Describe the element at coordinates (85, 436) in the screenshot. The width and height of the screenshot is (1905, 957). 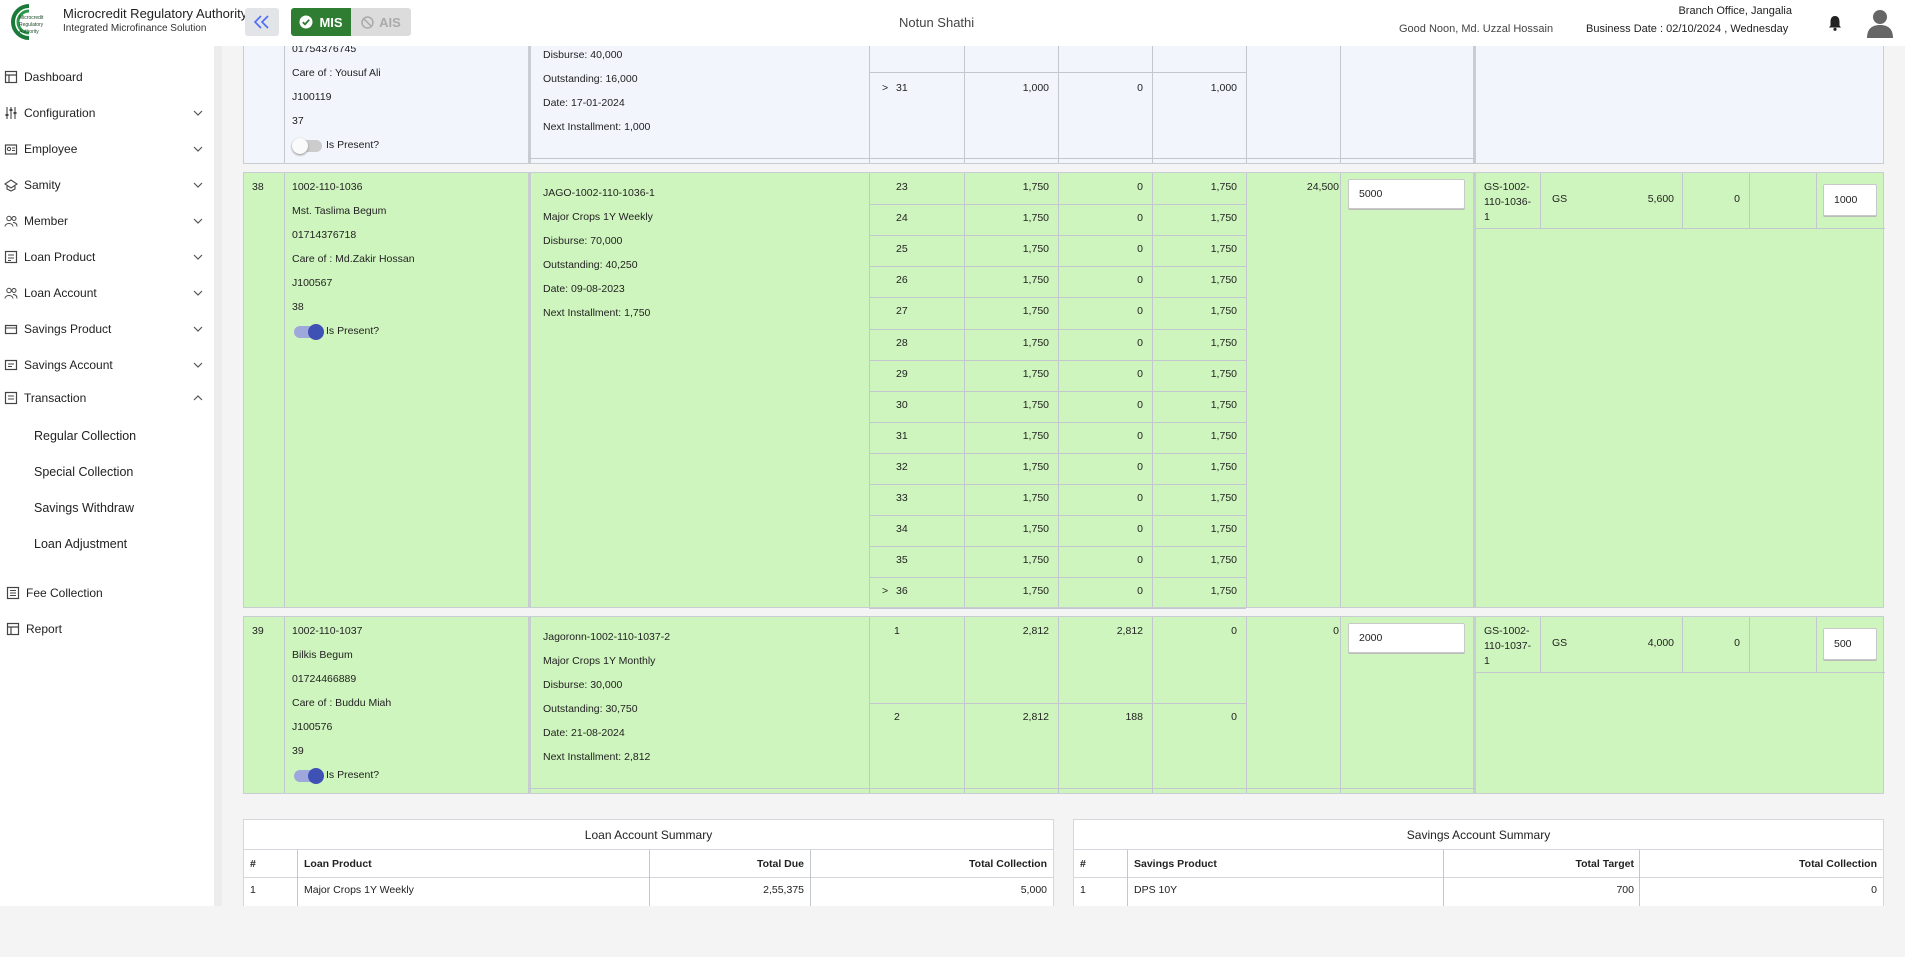
I see `sidebar-subitem-regular-collection: Regular Collection` at that location.